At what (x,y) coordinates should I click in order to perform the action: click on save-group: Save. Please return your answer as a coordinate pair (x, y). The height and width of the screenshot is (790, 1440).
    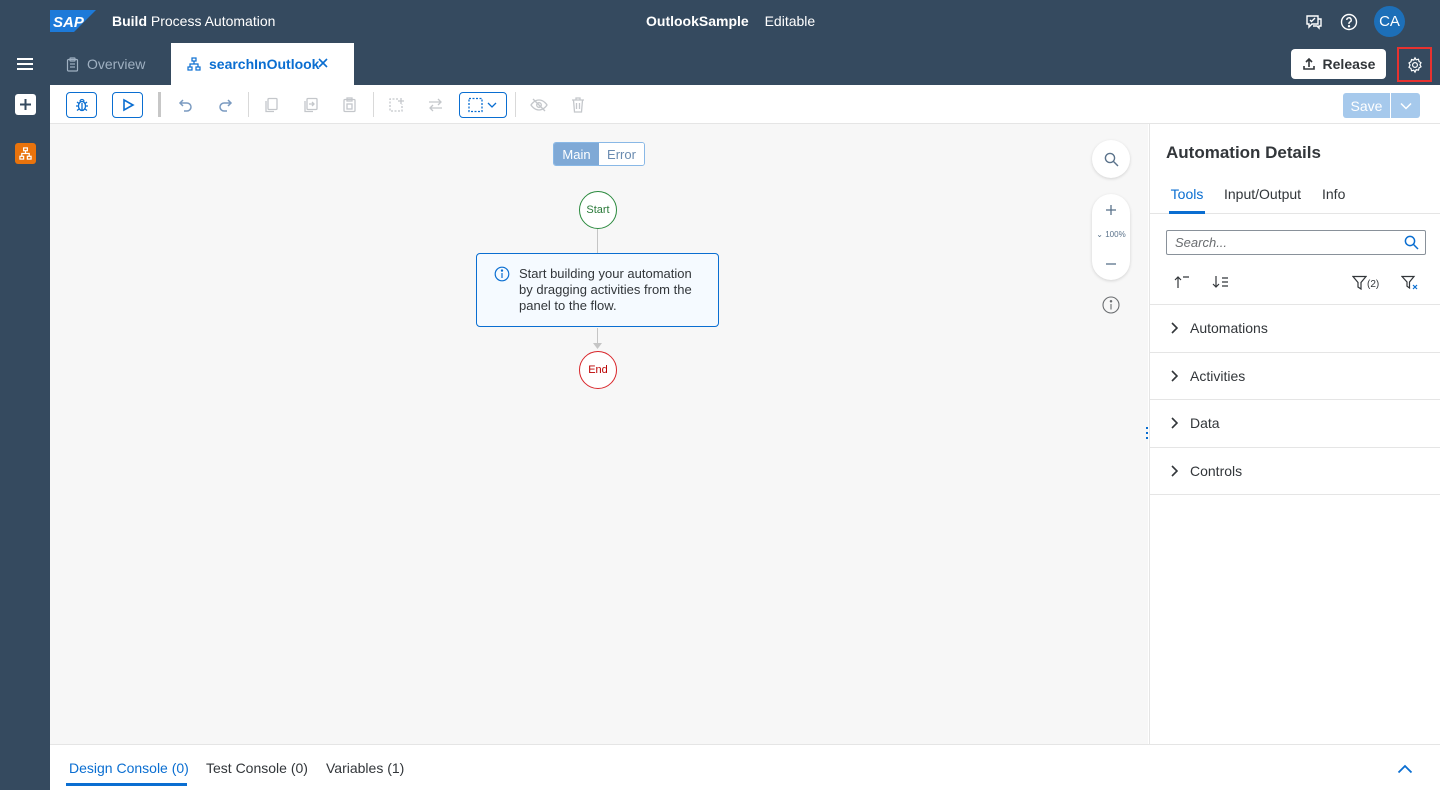
    Looking at the image, I should click on (1382, 105).